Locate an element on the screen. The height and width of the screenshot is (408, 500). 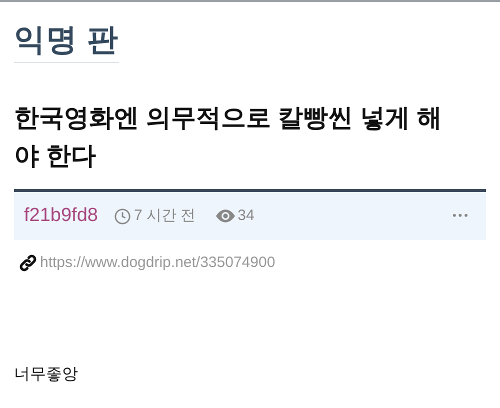
clock-icon is located at coordinates (122, 216).